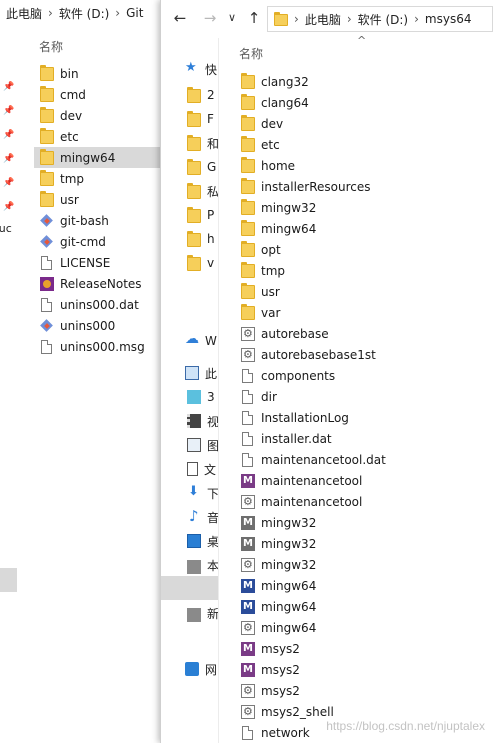 This screenshot has width=493, height=743. Describe the element at coordinates (364, 375) in the screenshot. I see `file-list-item: components` at that location.